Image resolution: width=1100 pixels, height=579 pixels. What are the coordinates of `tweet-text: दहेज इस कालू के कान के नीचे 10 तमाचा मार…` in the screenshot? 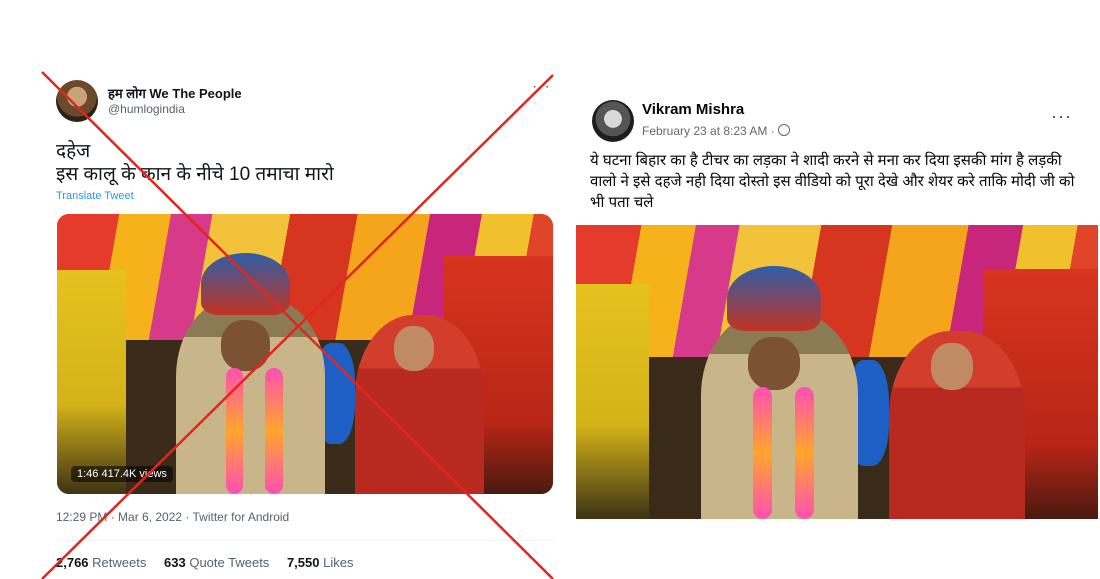 It's located at (195, 163).